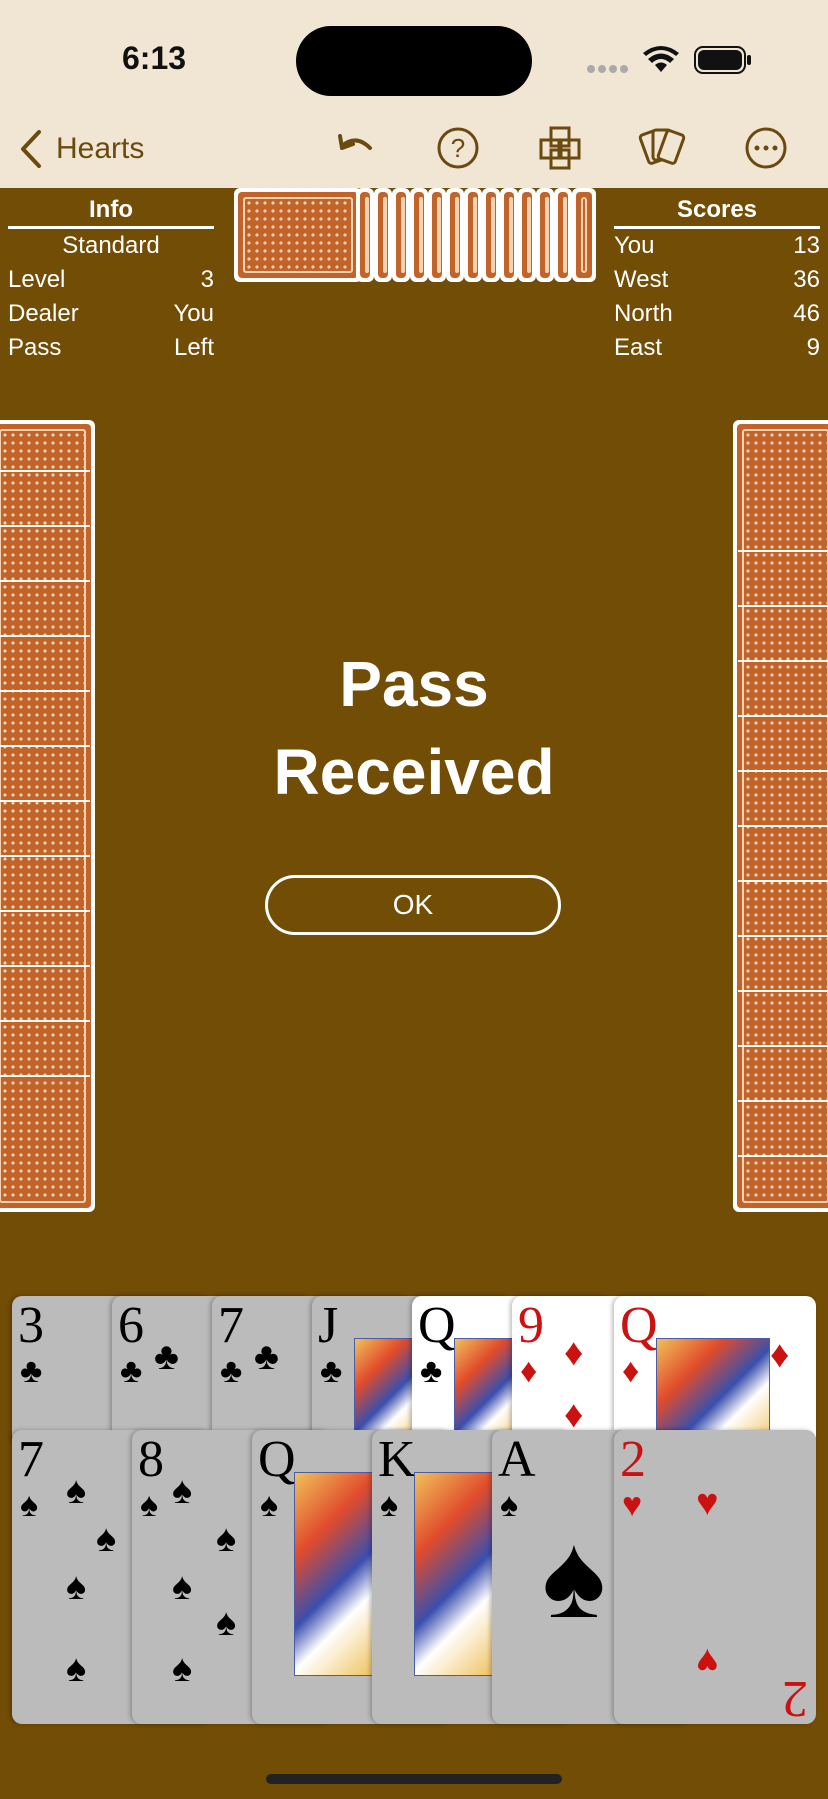 The width and height of the screenshot is (828, 1799). I want to click on battery-icon, so click(722, 60).